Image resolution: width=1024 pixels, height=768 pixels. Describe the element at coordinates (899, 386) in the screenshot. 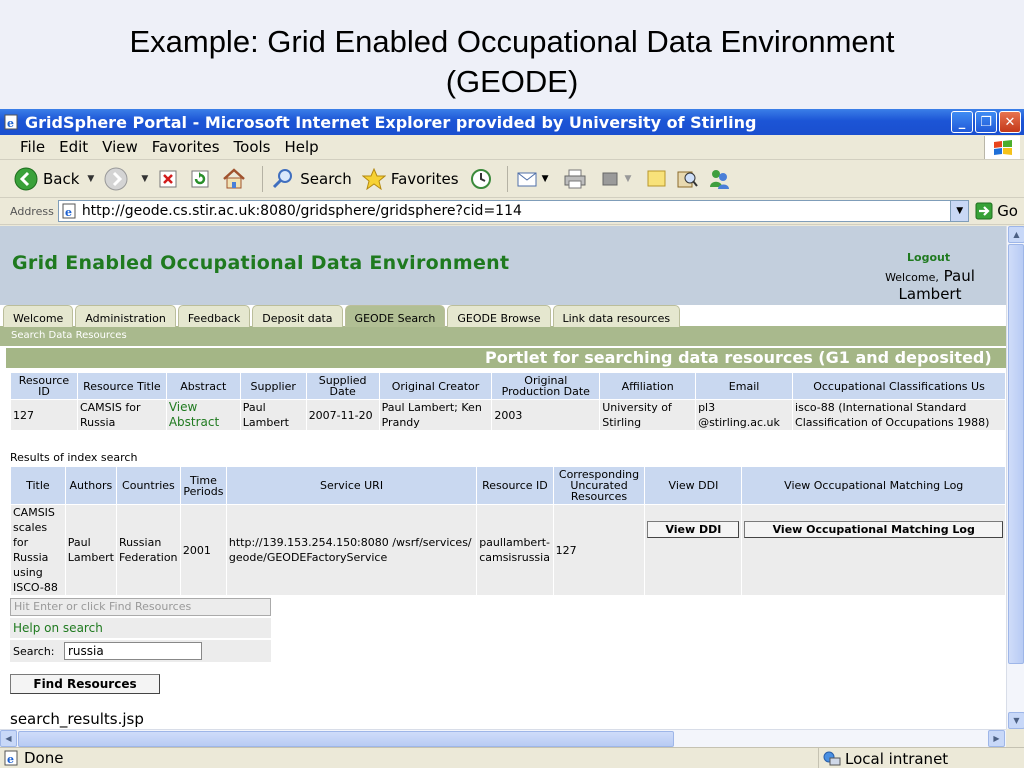

I see `column-header: Occupational Classifications Us` at that location.